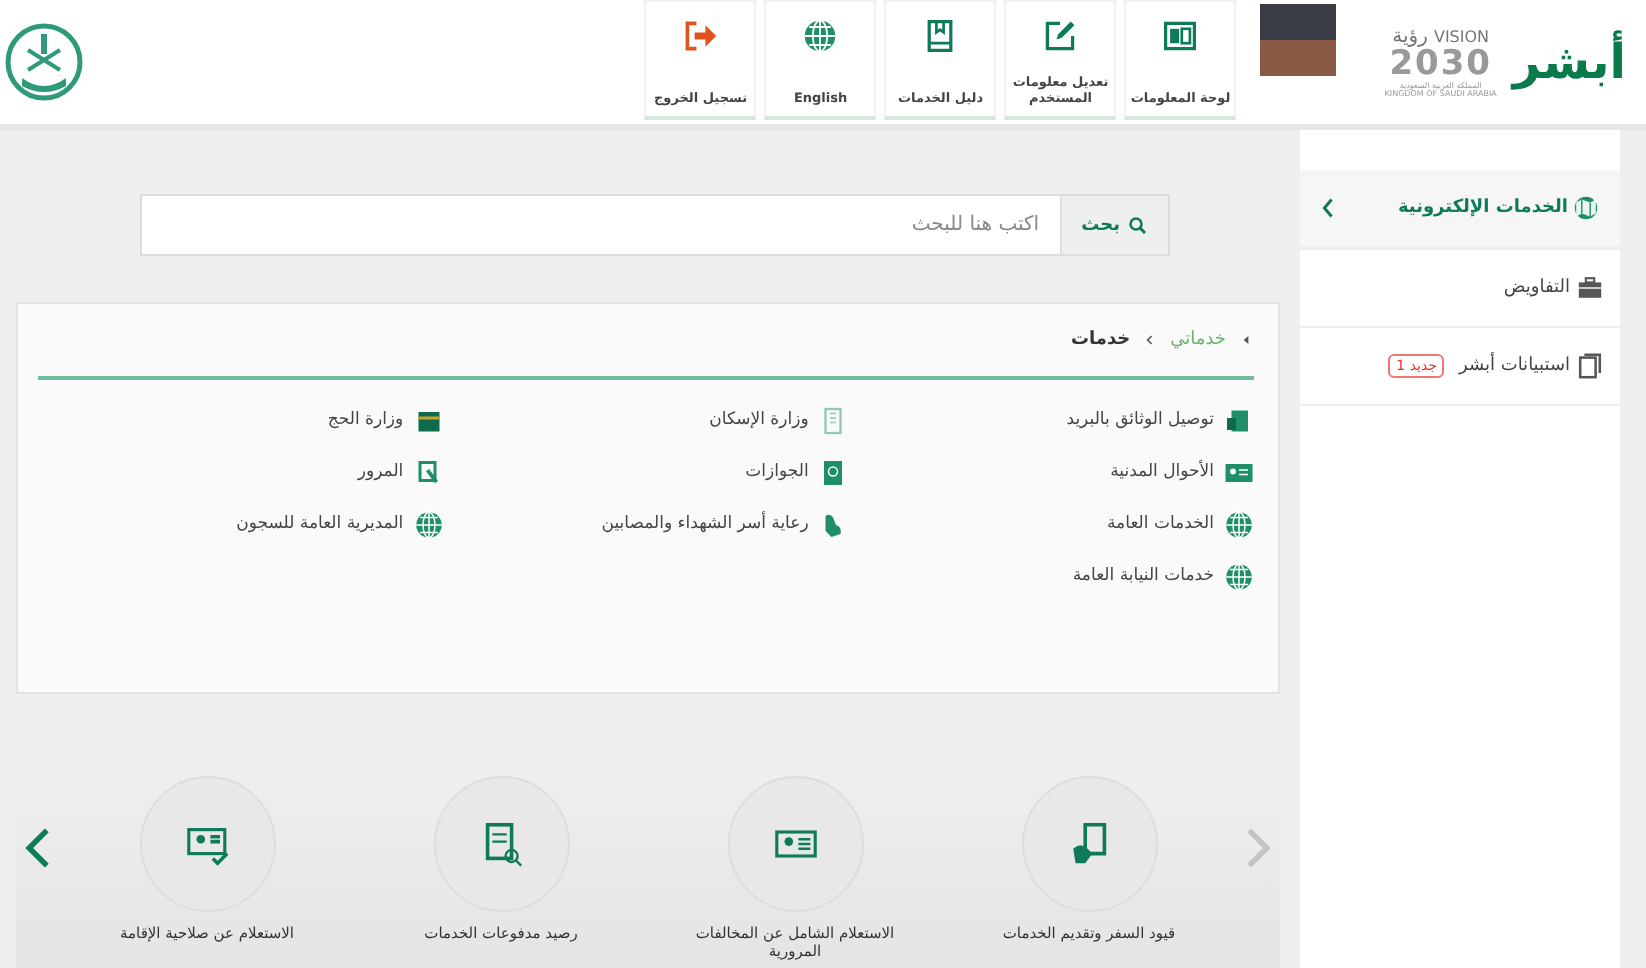 The image size is (1646, 968). Describe the element at coordinates (44, 62) in the screenshot. I see `emblem-icon` at that location.